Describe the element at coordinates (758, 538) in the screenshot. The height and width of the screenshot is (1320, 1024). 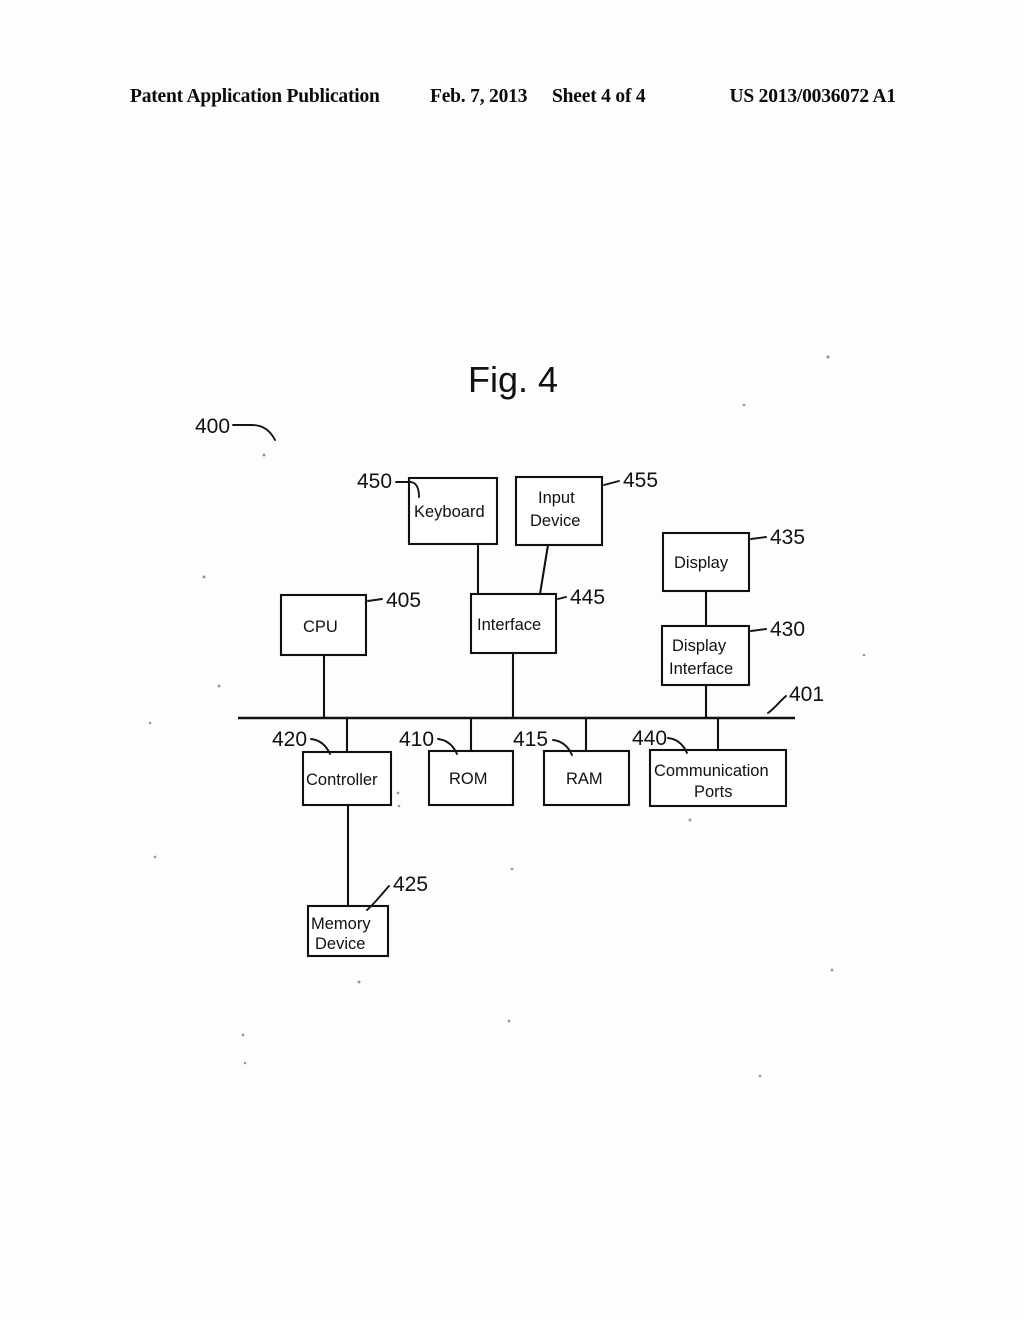
I see `leader-display` at that location.